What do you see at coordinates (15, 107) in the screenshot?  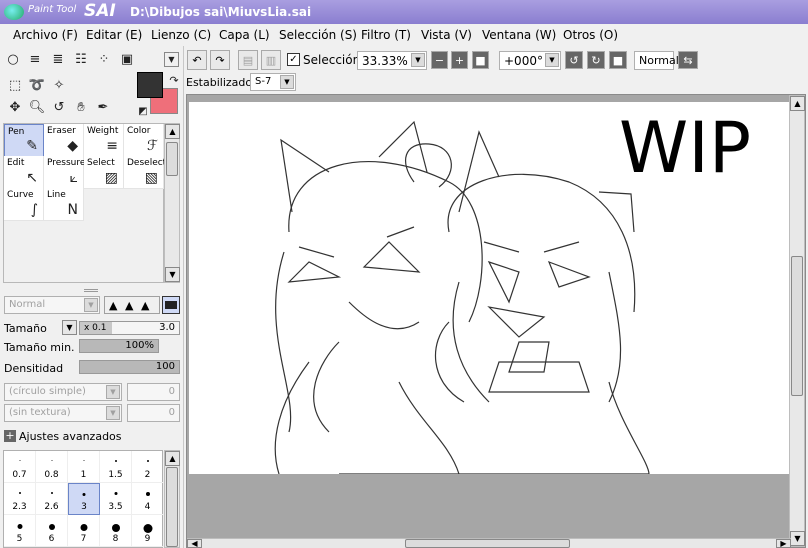 I see `move-icon: ✥` at bounding box center [15, 107].